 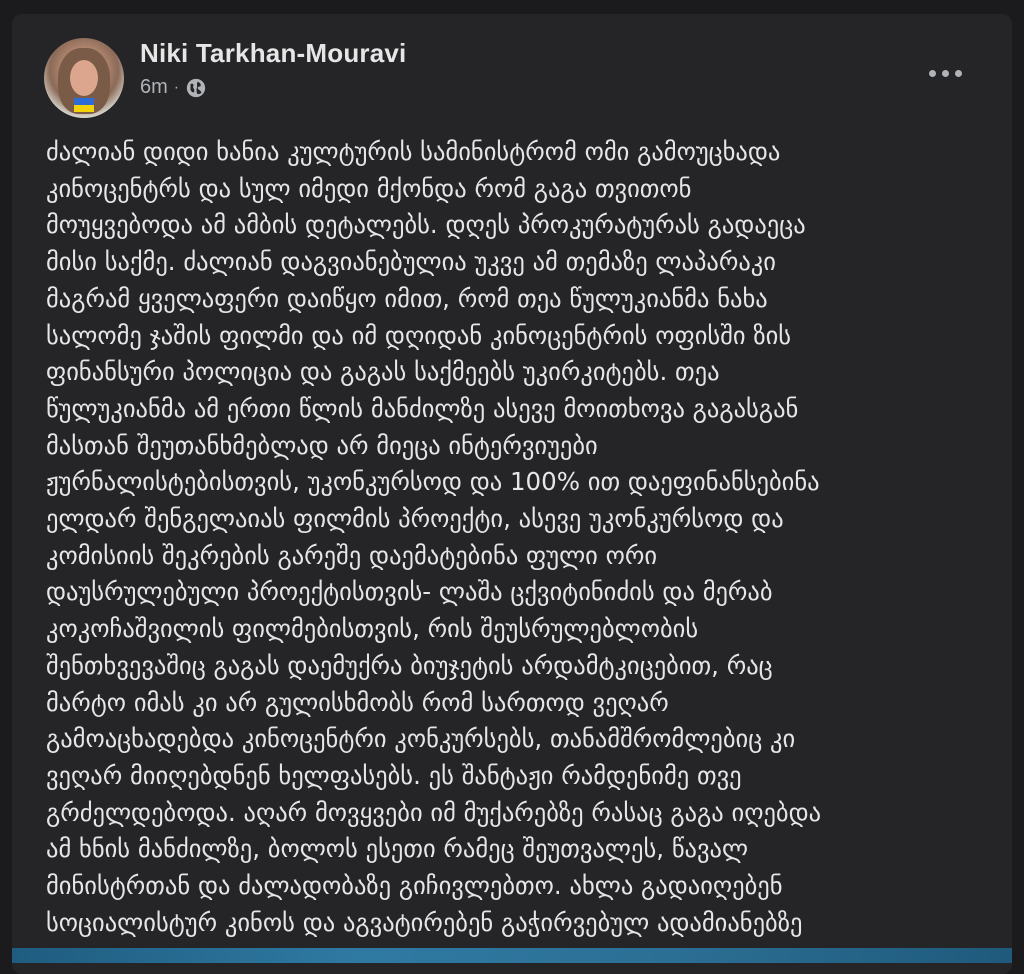 I want to click on globe-icon, so click(x=196, y=88).